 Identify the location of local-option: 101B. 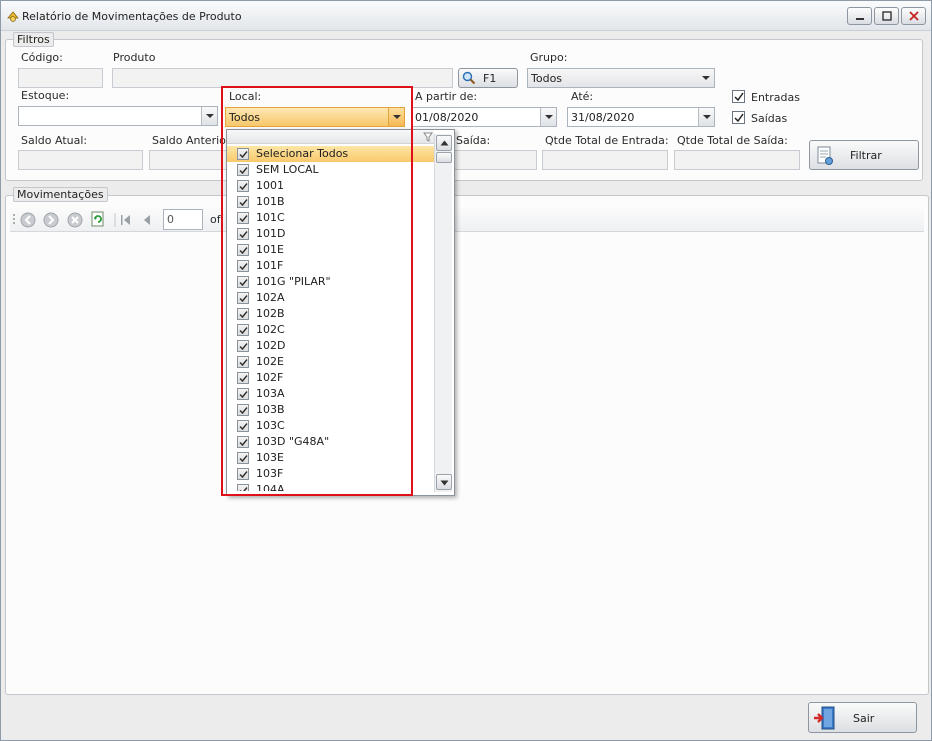
(330, 202).